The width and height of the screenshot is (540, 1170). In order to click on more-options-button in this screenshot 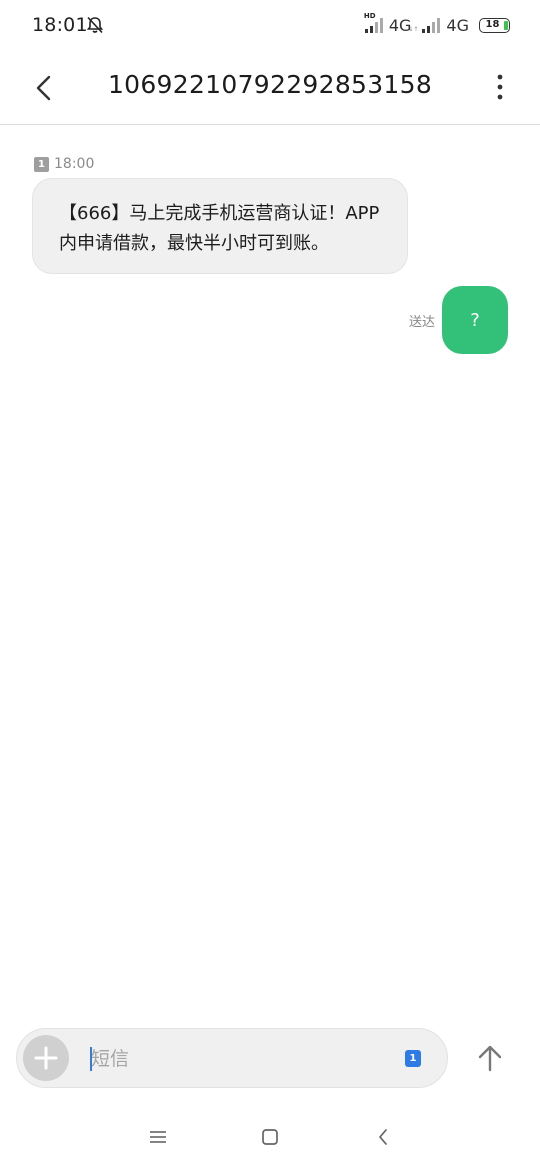, I will do `click(500, 87)`.